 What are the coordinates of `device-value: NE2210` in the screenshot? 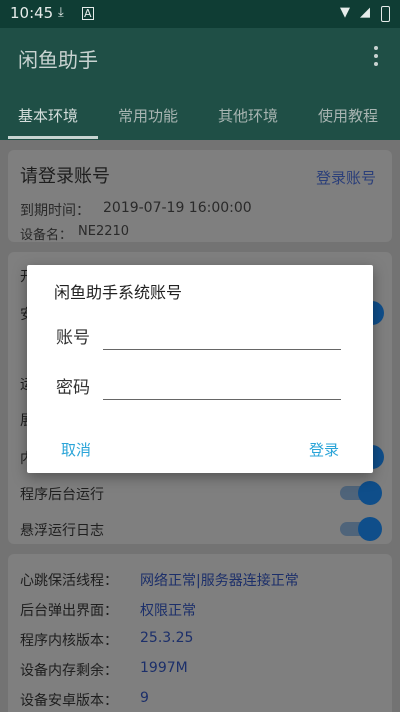 It's located at (104, 231).